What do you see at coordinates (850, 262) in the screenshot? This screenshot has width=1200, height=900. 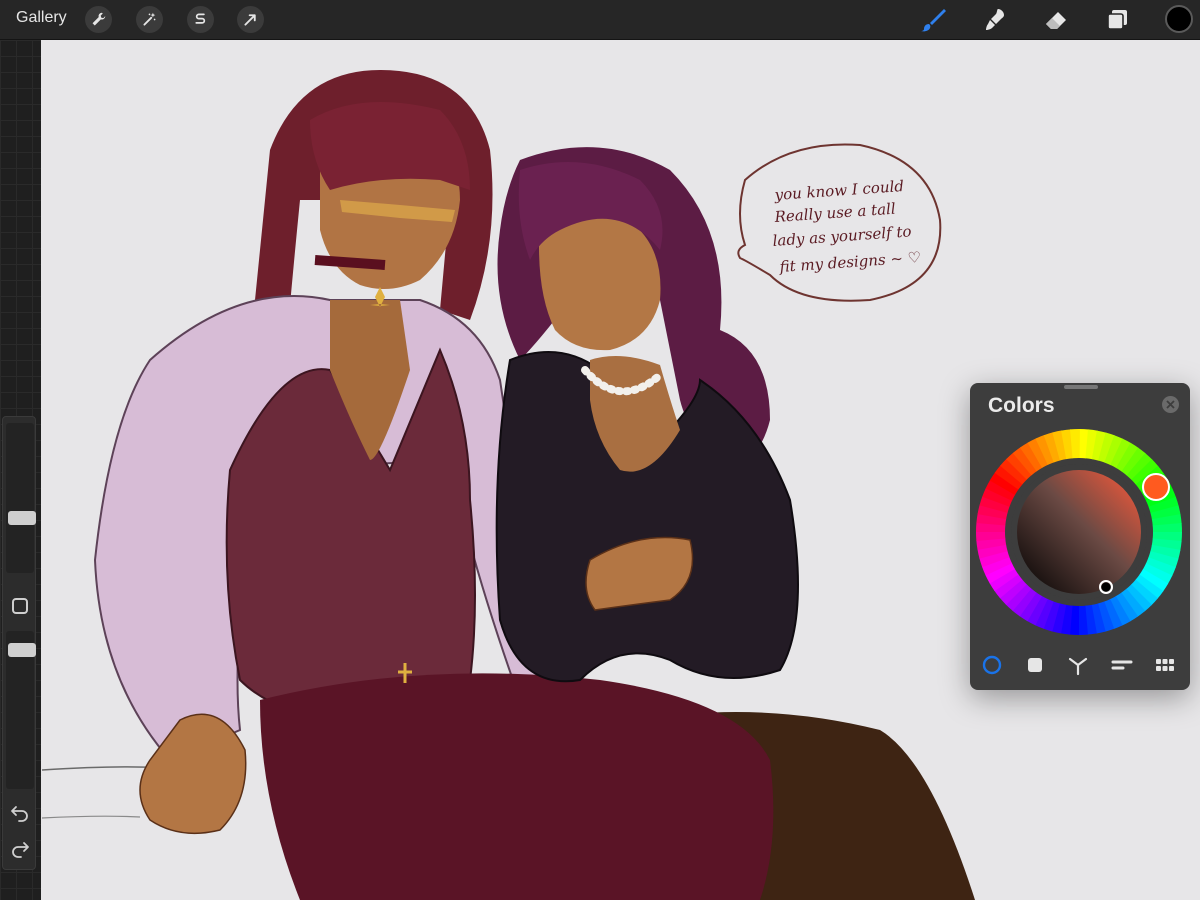 I see `speech-line-4: fit my designs ~ ♡` at bounding box center [850, 262].